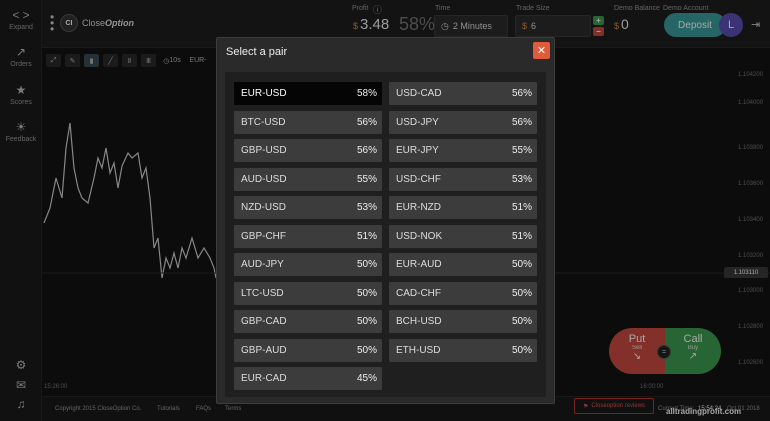 The height and width of the screenshot is (421, 770). I want to click on pair-name: USD-CAD, so click(419, 93).